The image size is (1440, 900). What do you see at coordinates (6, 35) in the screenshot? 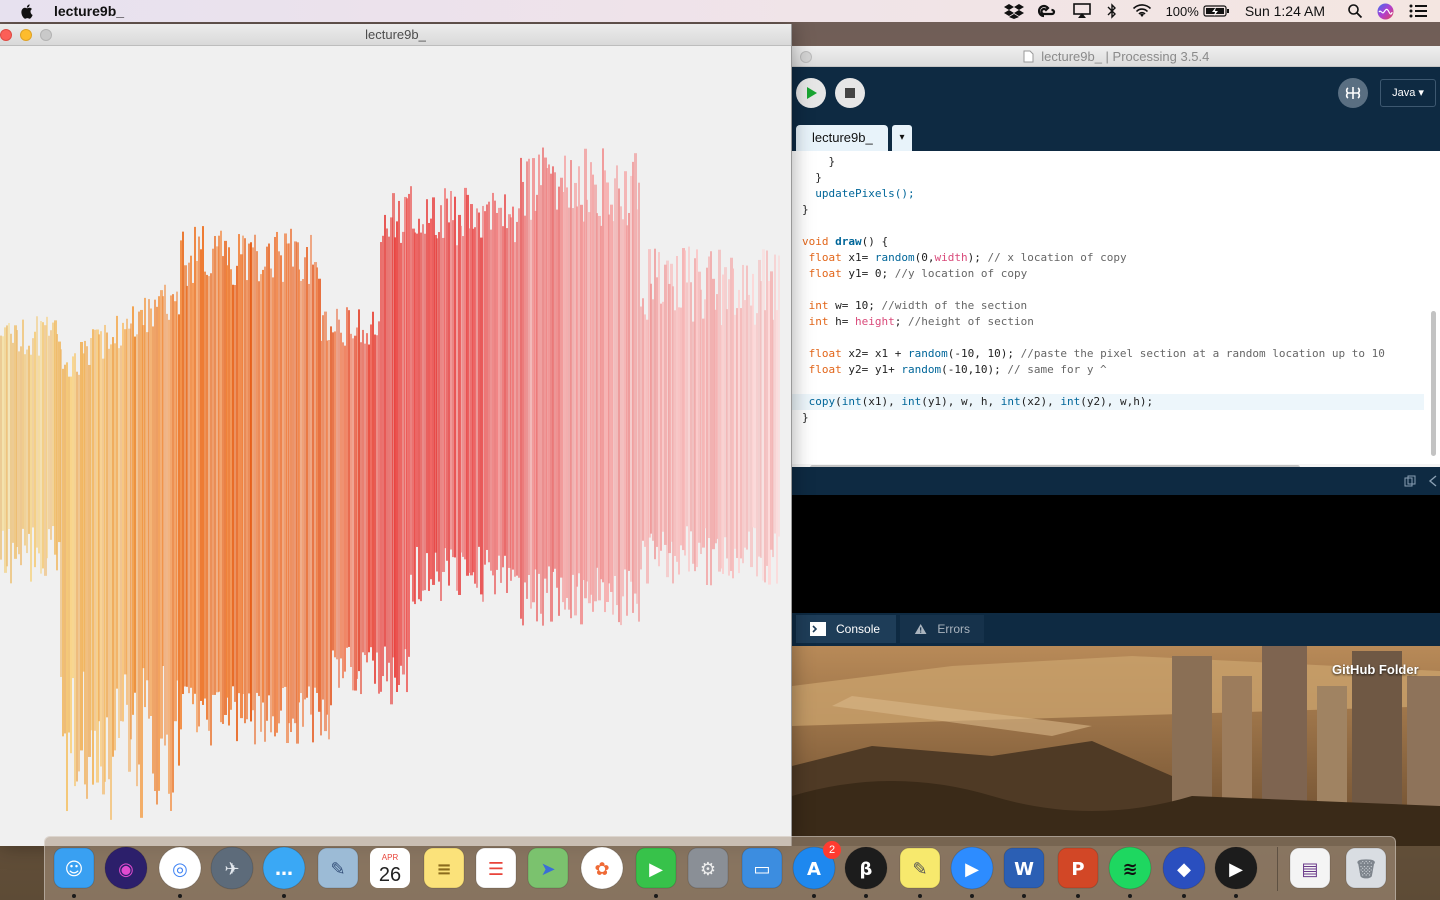
I see `close-button` at bounding box center [6, 35].